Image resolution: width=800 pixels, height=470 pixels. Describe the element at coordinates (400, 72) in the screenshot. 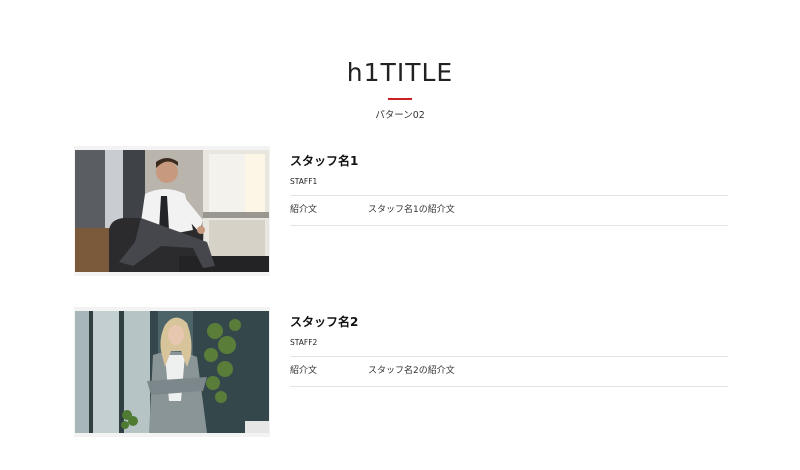

I see `page-title: h1TITLE` at that location.